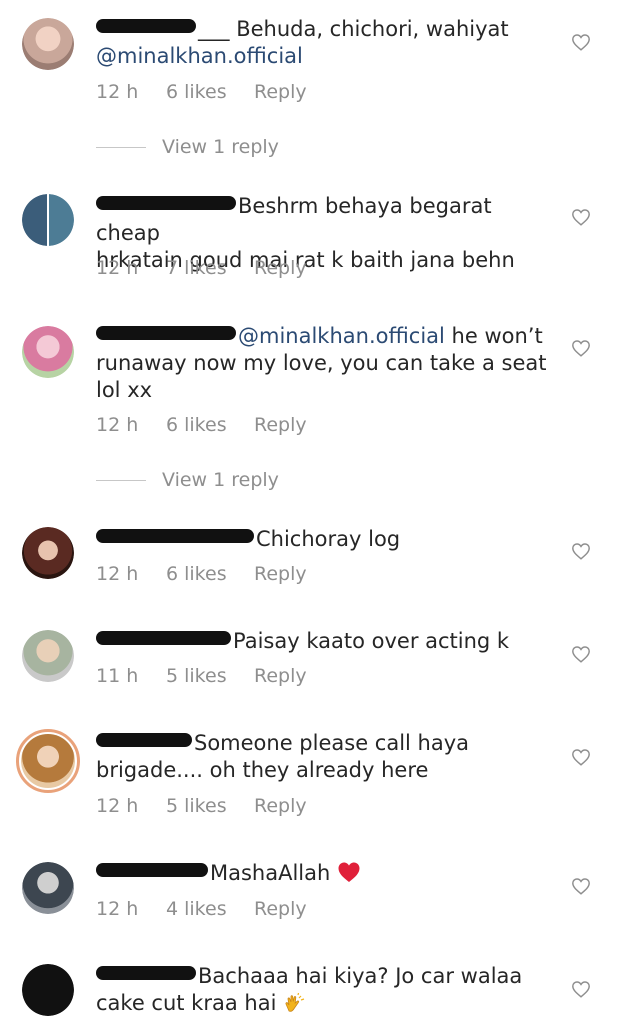 The image size is (624, 1024). I want to click on comment-body: Paisay kaato over acting k, so click(371, 641).